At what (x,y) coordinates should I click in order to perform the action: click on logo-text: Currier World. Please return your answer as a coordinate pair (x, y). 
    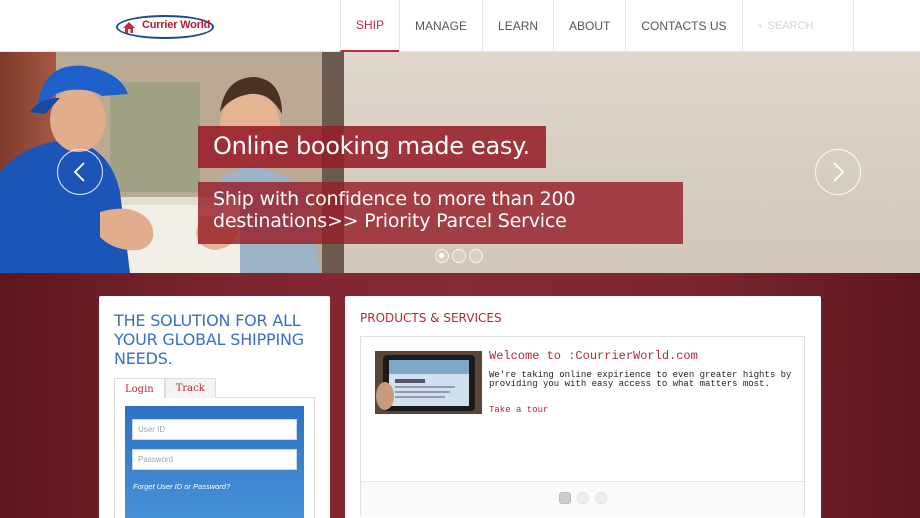
    Looking at the image, I should click on (176, 25).